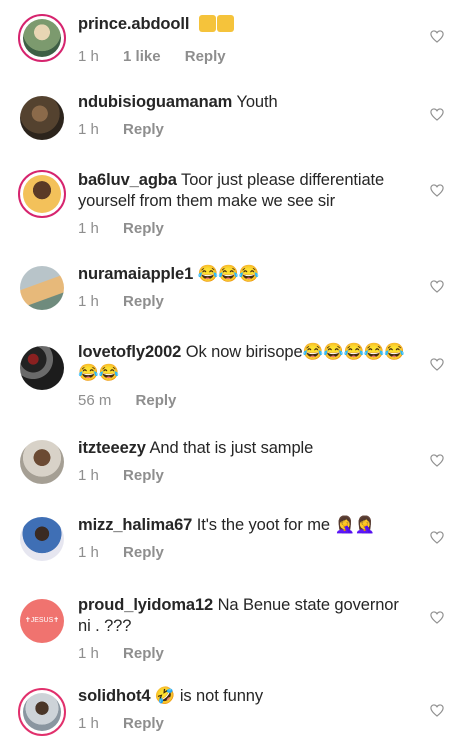 The image size is (472, 742). Describe the element at coordinates (246, 27) in the screenshot. I see `comment-text: prince.abdooll 👆👆` at that location.